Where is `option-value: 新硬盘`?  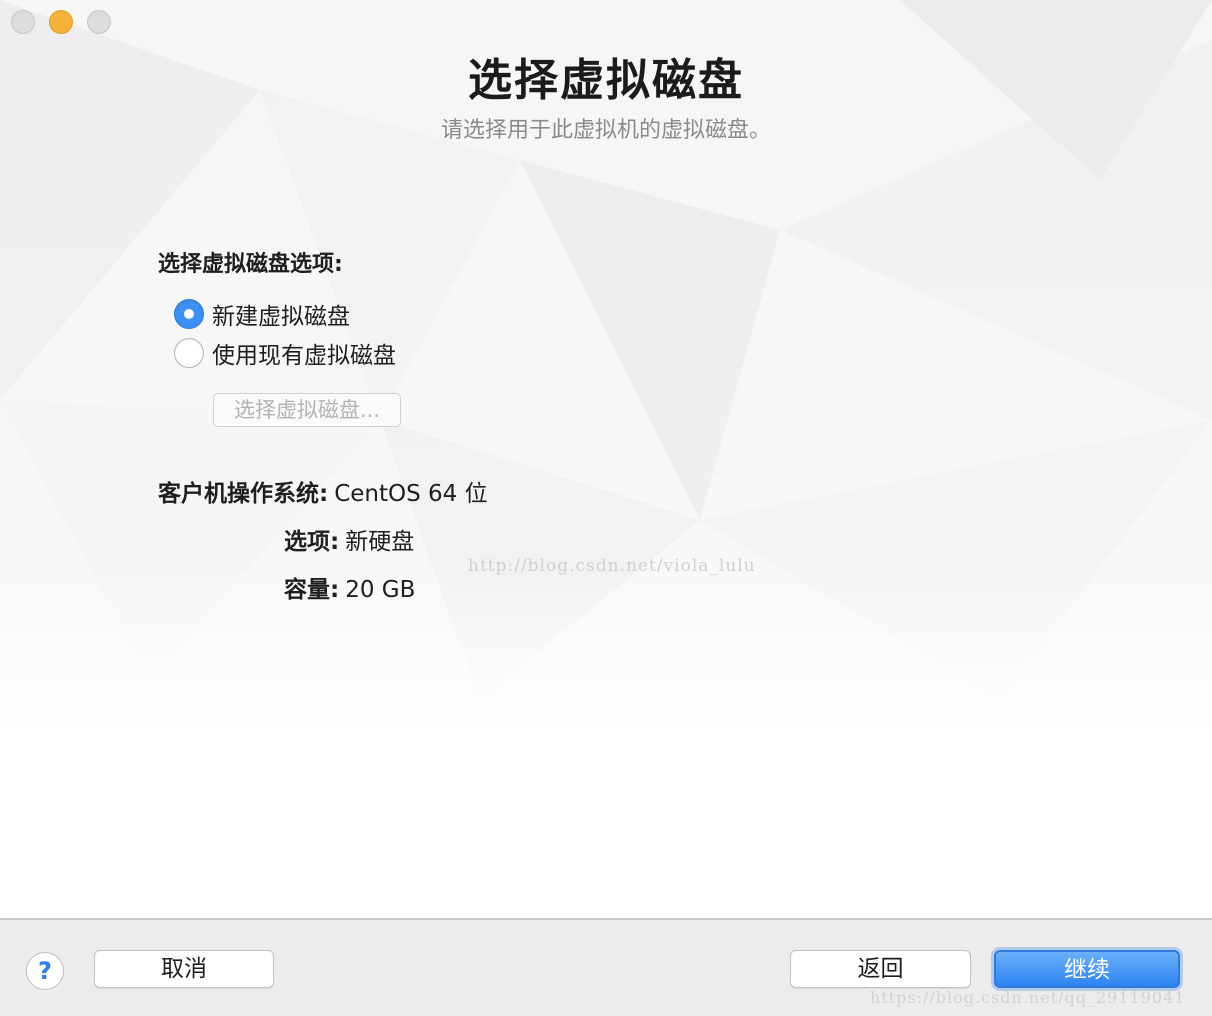
option-value: 新硬盘 is located at coordinates (380, 542).